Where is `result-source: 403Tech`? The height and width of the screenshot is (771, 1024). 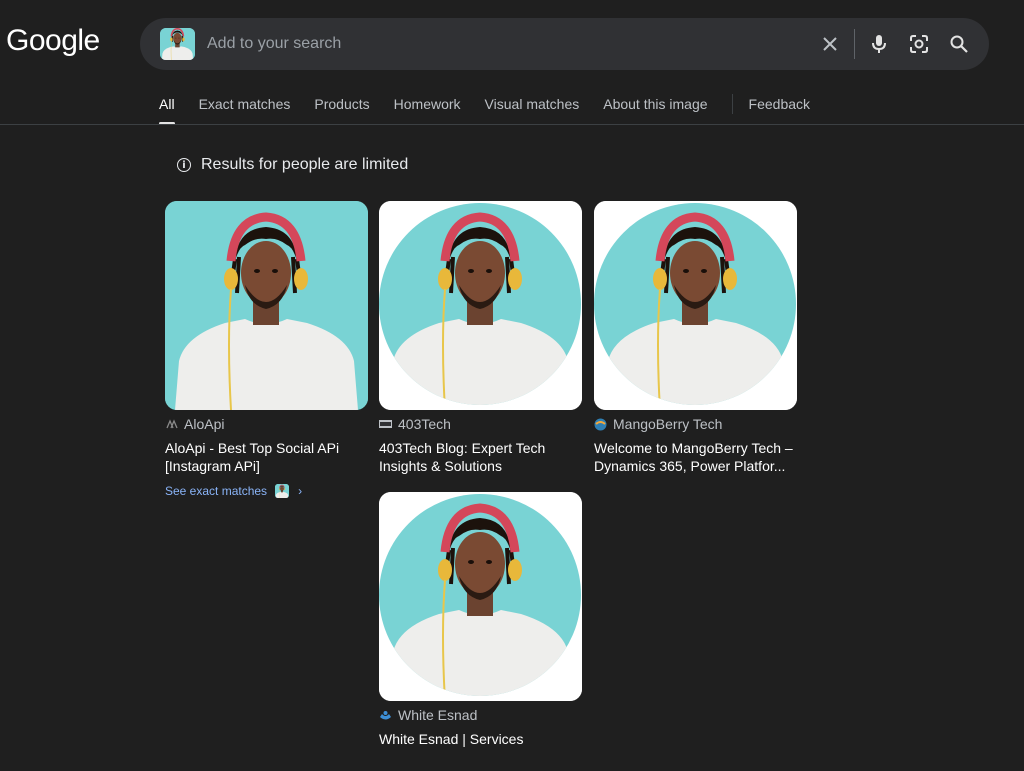 result-source: 403Tech is located at coordinates (480, 424).